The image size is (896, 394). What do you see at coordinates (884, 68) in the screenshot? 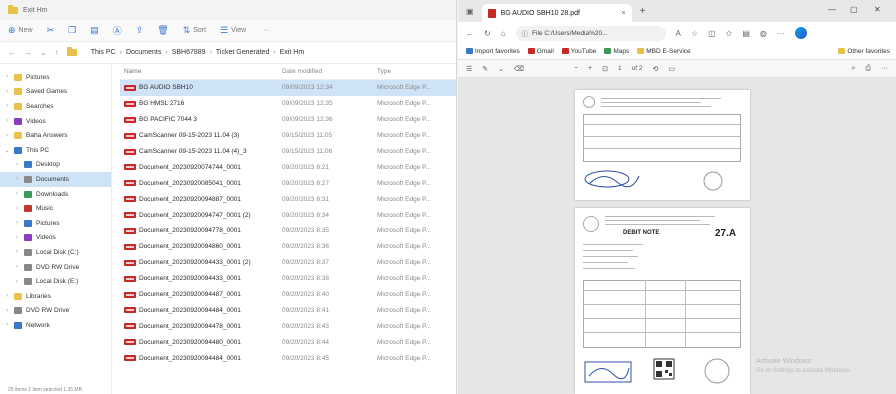
I see `pdf-more-icon: ···` at bounding box center [884, 68].